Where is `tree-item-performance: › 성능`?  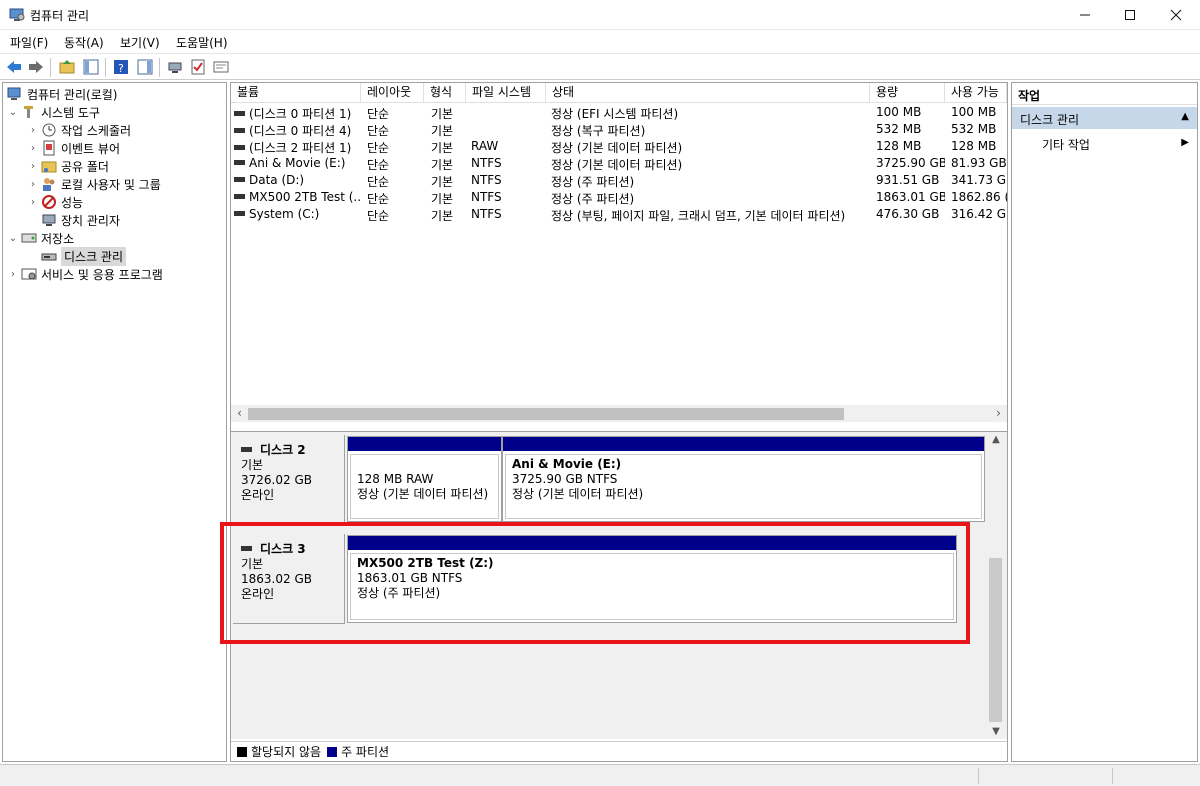
tree-item-performance: › 성능 is located at coordinates (55, 202).